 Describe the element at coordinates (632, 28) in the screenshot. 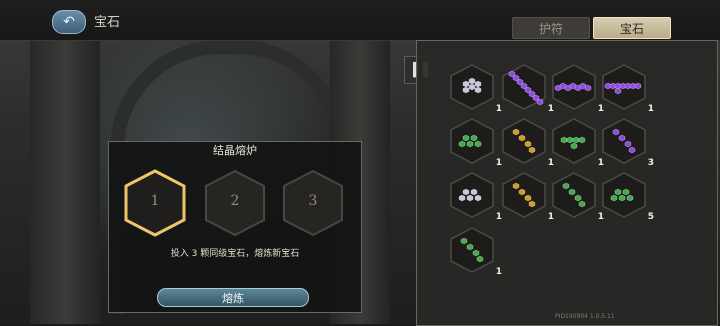

I see `tab-gem: 宝石` at that location.